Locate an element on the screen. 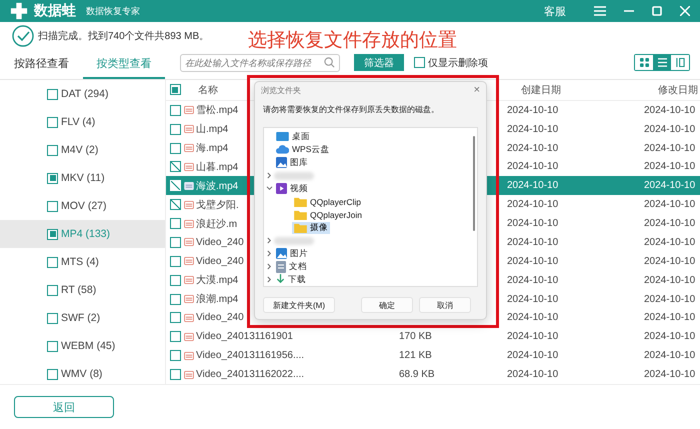  file-size: 121 KB is located at coordinates (415, 356).